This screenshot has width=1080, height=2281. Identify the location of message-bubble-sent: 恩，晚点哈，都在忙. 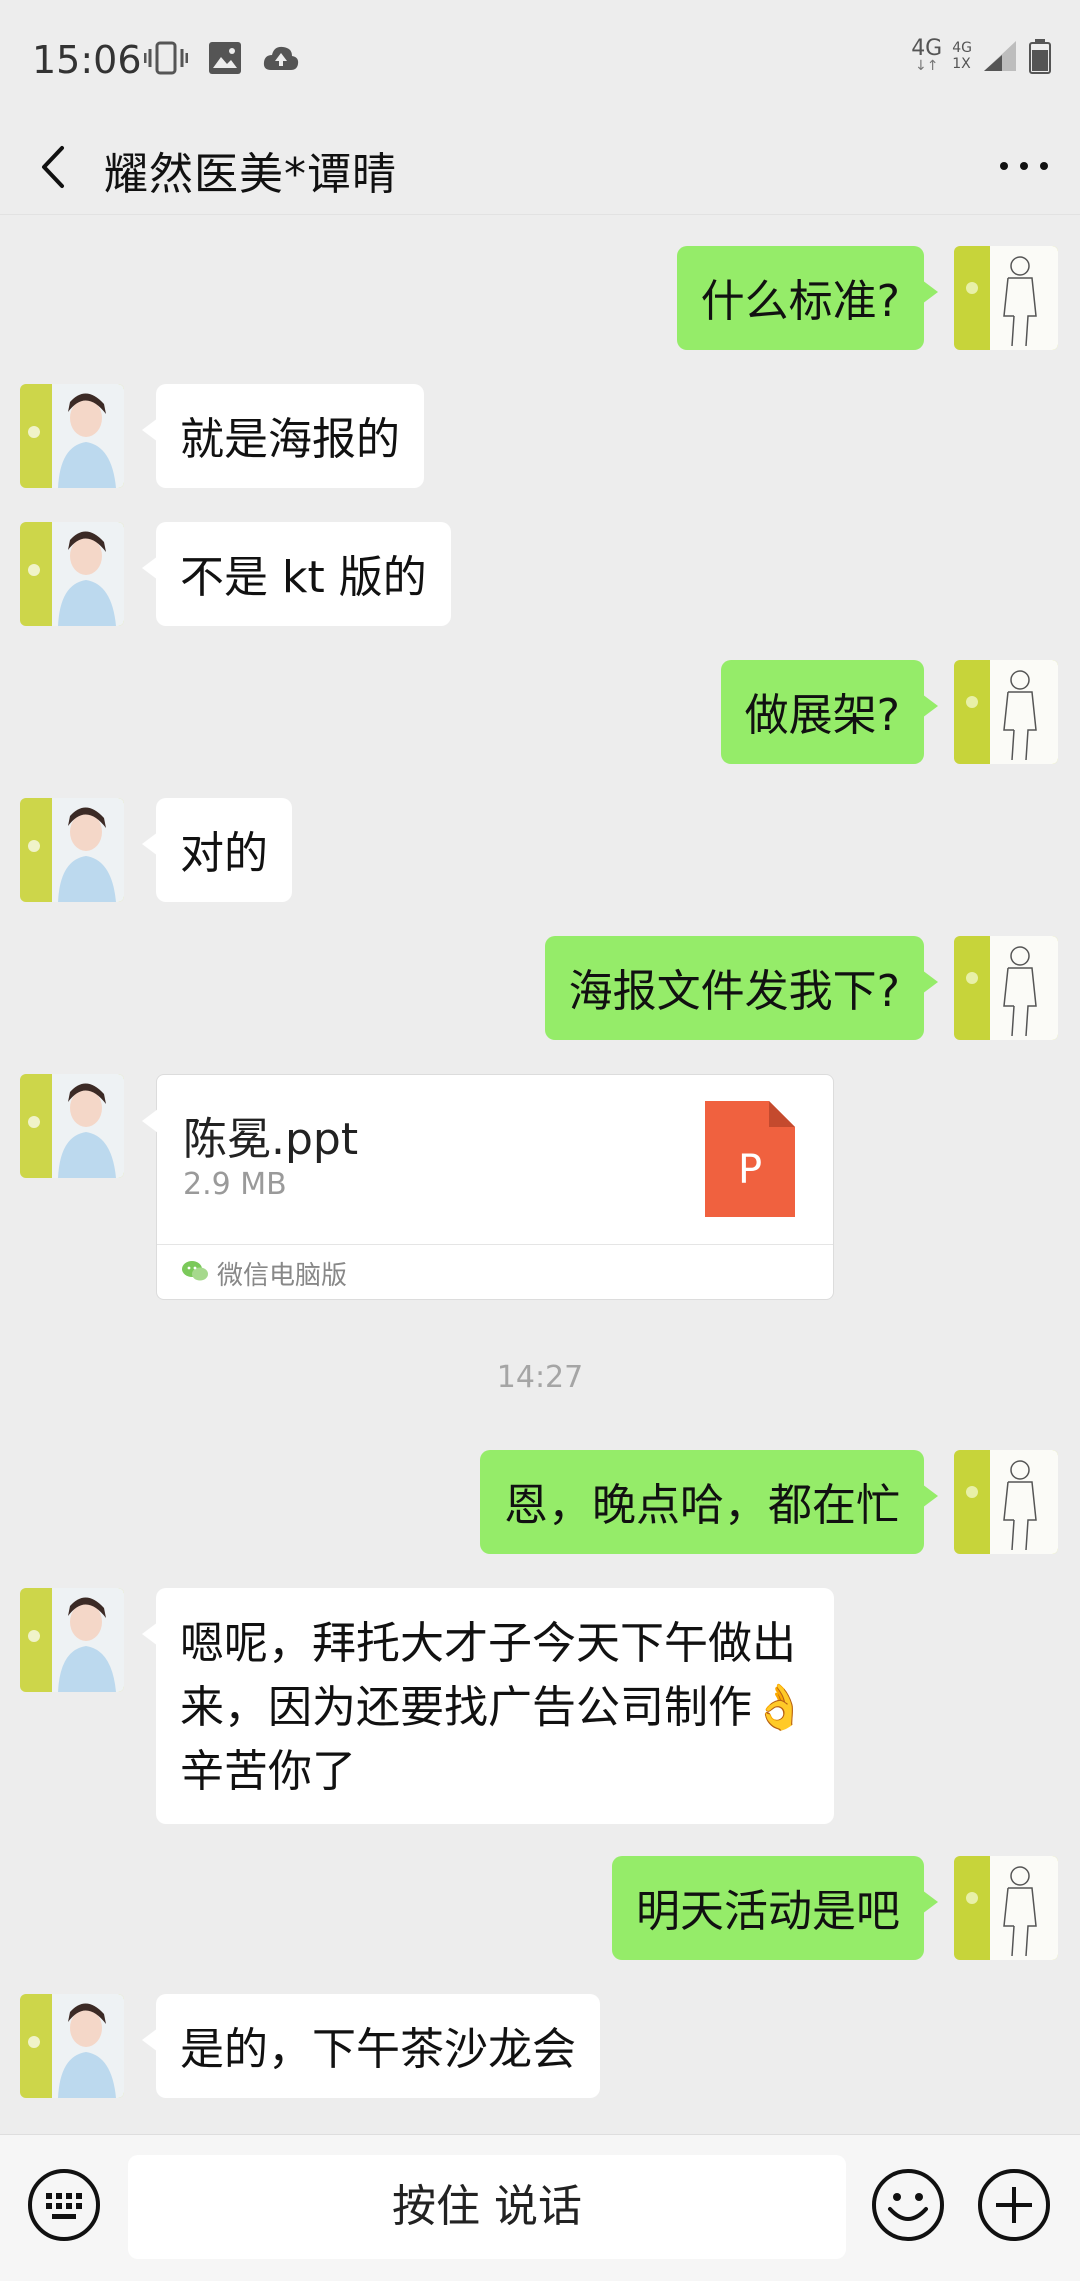
(709, 1502).